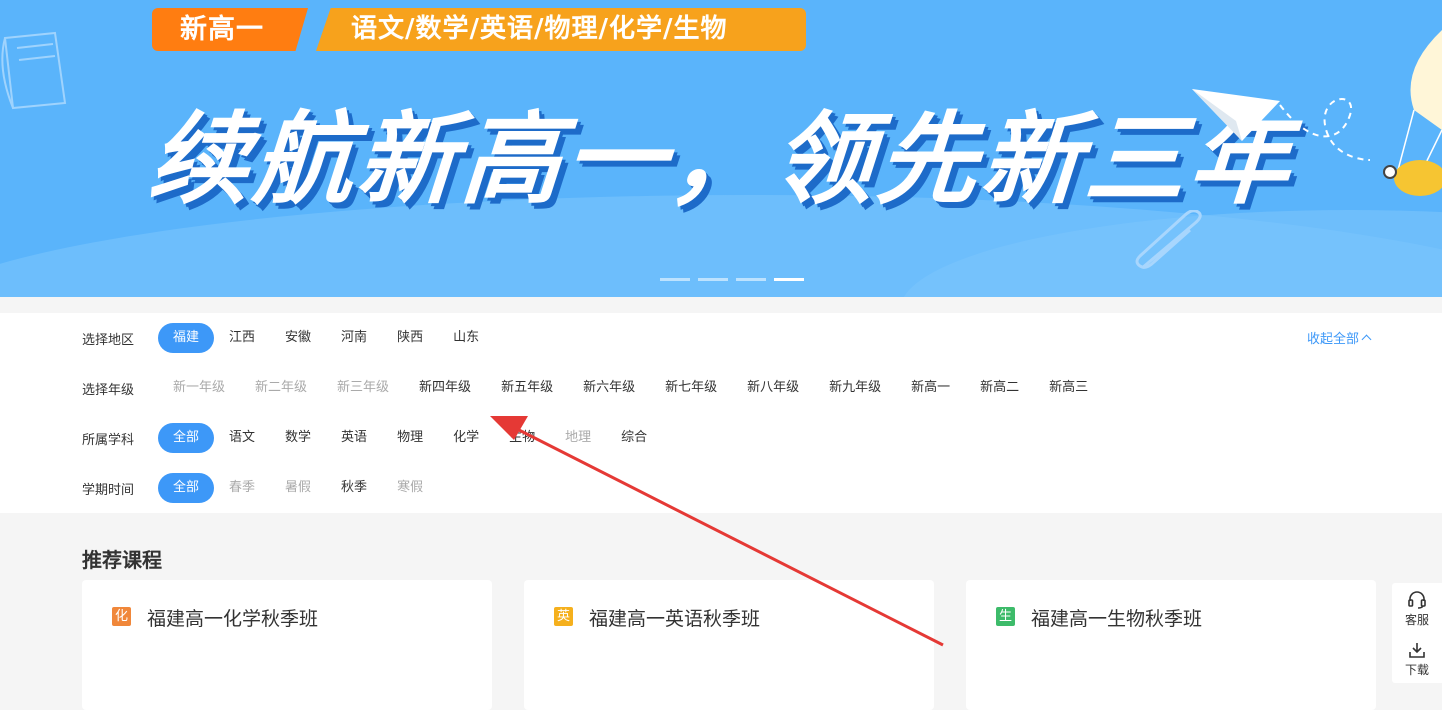  I want to click on course-card: 化 福建高一化学秋季班, so click(287, 645).